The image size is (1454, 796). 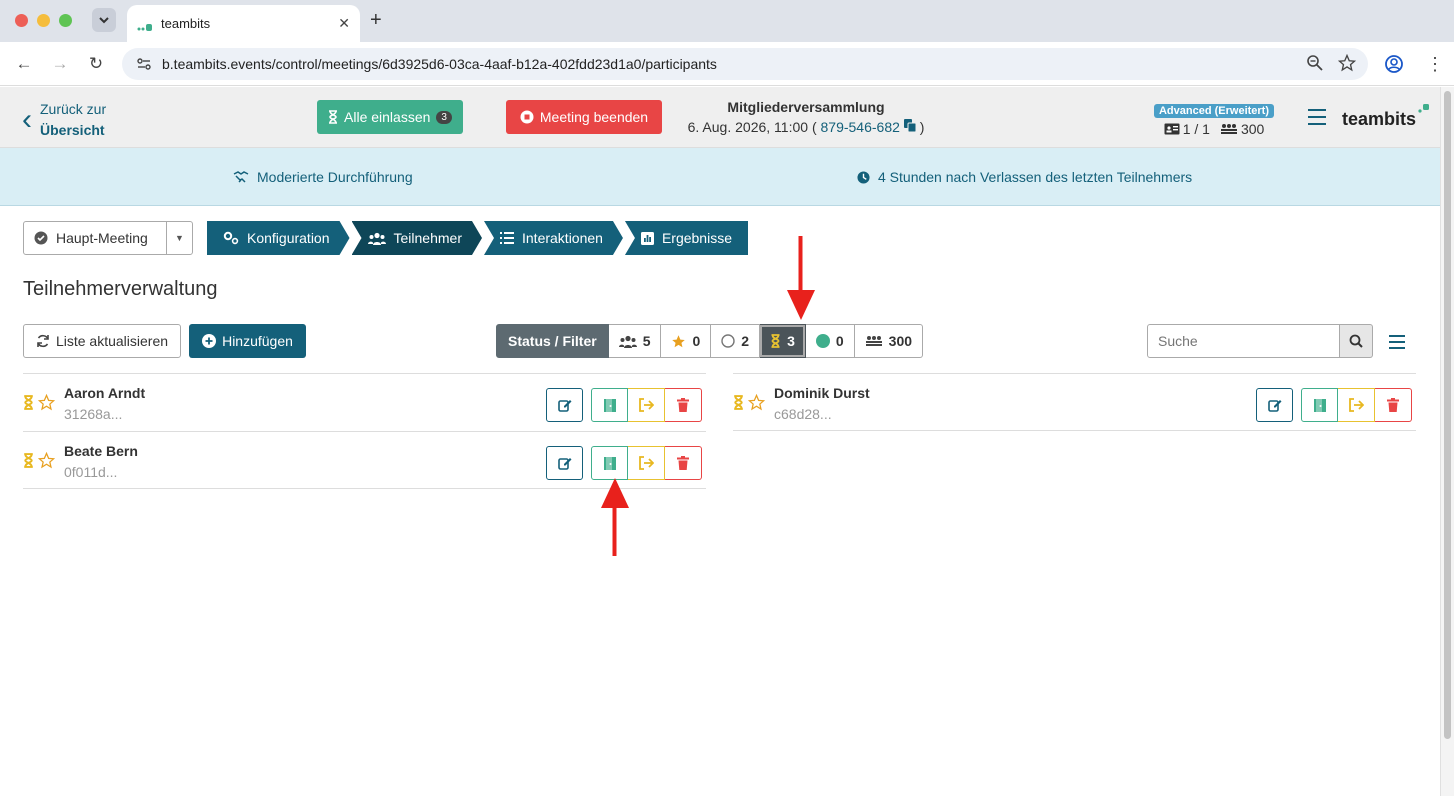 What do you see at coordinates (1435, 64) in the screenshot?
I see `browser-menu-icon: ⋮` at bounding box center [1435, 64].